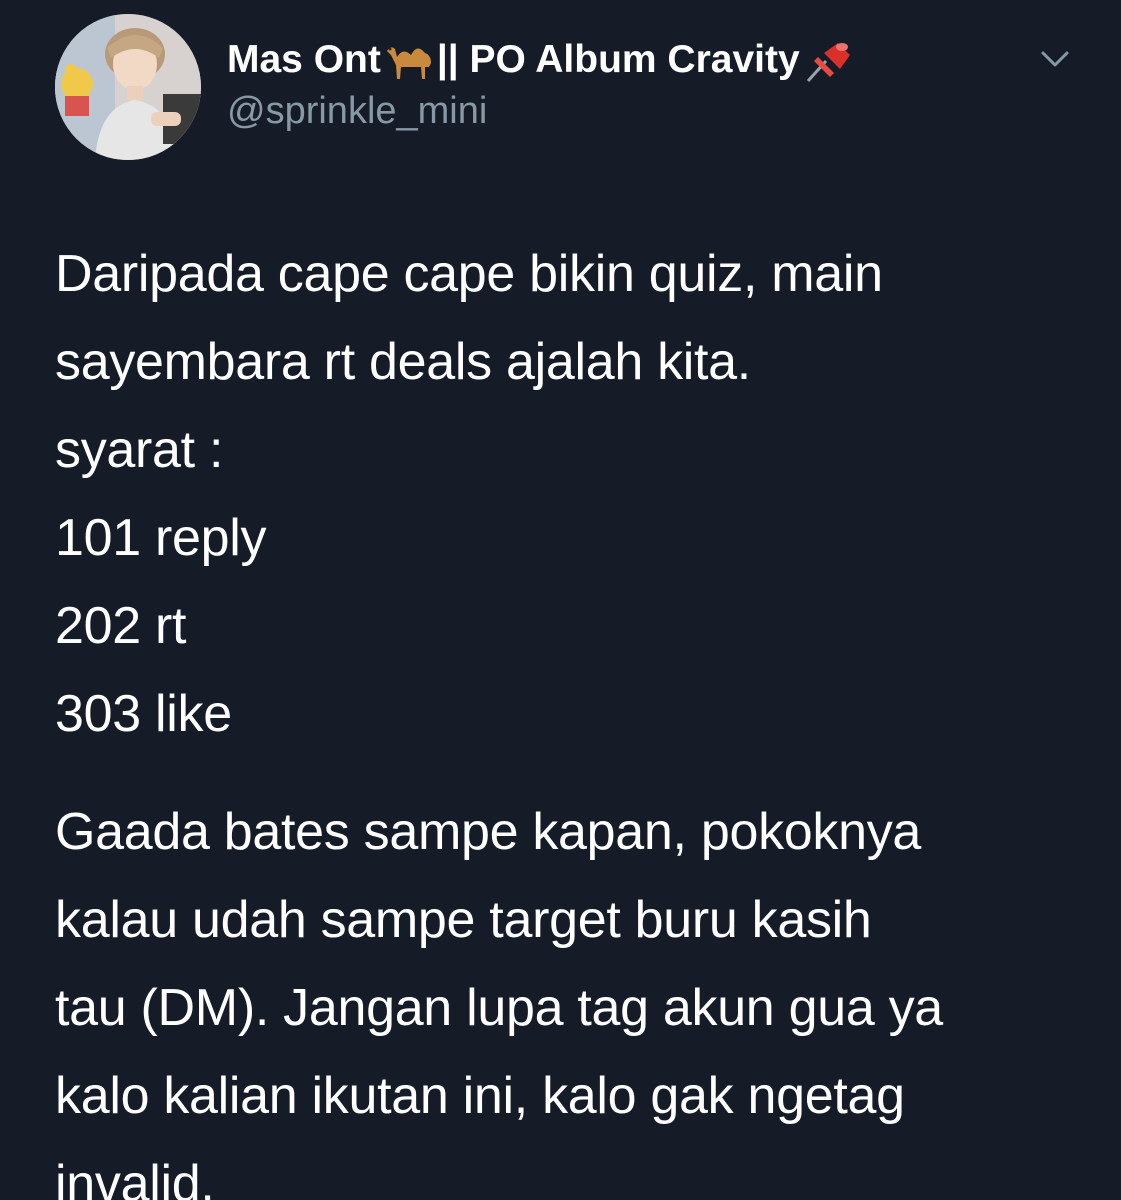 This screenshot has width=1121, height=1200. What do you see at coordinates (139, 450) in the screenshot?
I see `tweet-text-line: syarat :` at bounding box center [139, 450].